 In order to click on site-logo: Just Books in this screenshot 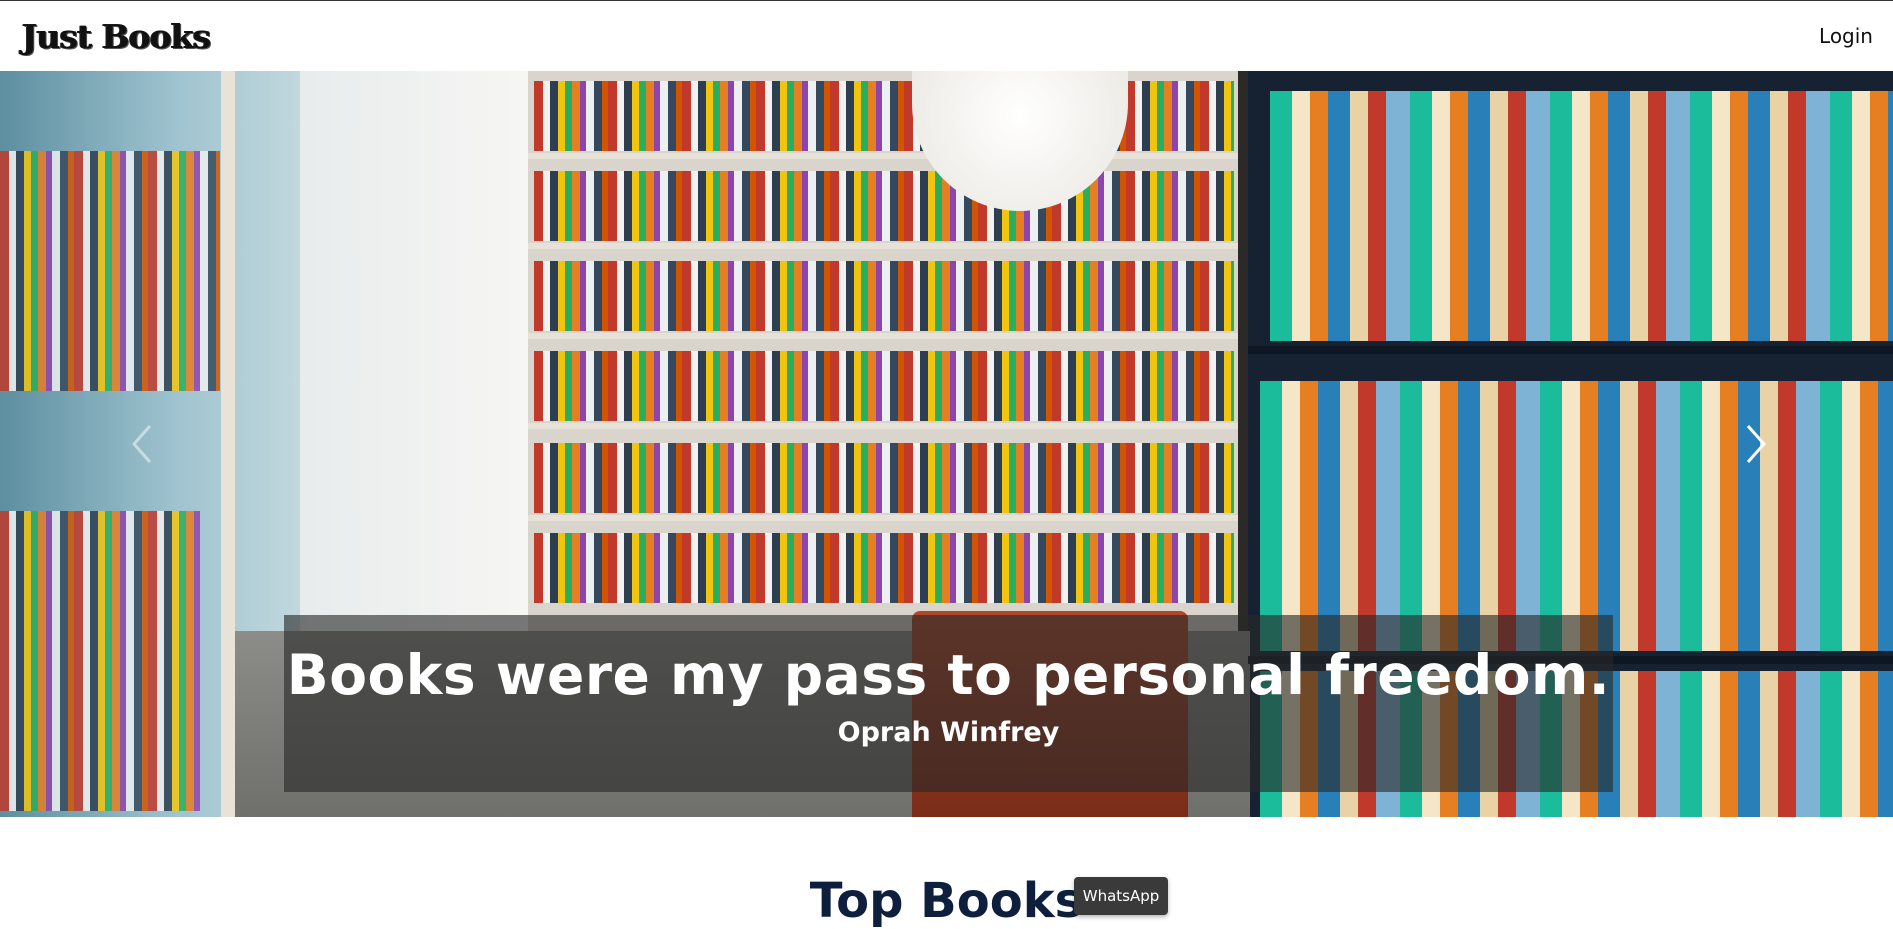, I will do `click(116, 36)`.